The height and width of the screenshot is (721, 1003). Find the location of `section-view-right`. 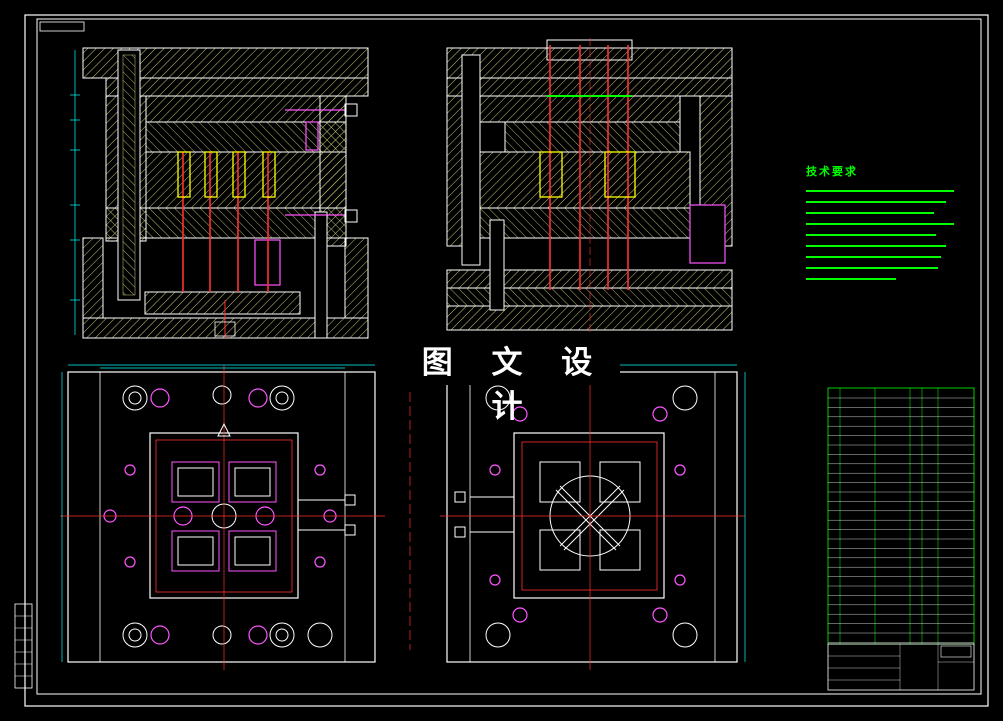

section-view-right is located at coordinates (589, 186).